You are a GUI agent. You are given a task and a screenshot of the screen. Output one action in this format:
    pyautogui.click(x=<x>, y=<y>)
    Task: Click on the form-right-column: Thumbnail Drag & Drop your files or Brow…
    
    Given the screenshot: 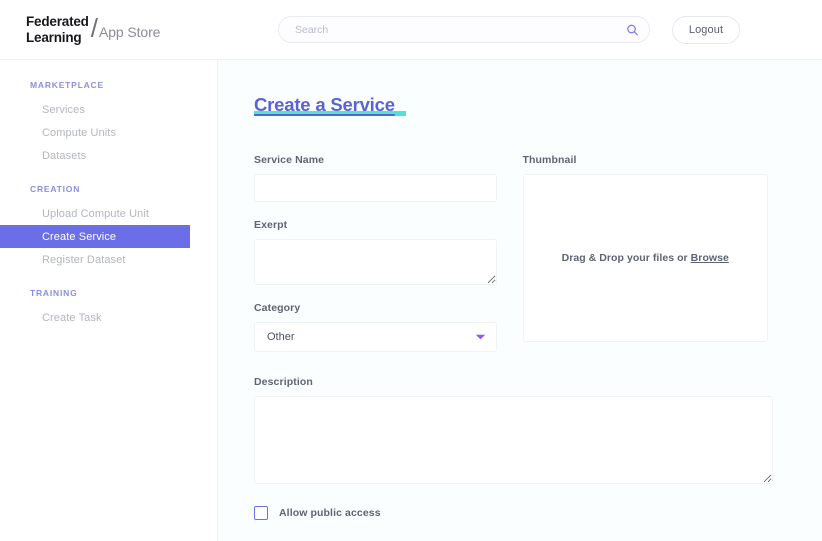 What is the action you would take?
    pyautogui.click(x=645, y=253)
    